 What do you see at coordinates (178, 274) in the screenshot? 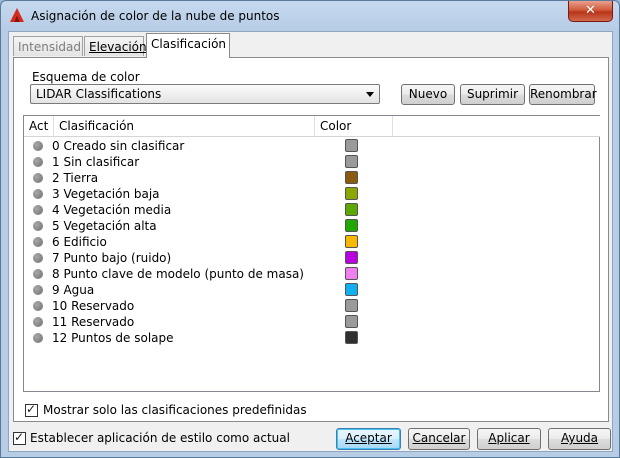
I see `classification-label: 8 Punto clave de modelo (punto de masa)` at bounding box center [178, 274].